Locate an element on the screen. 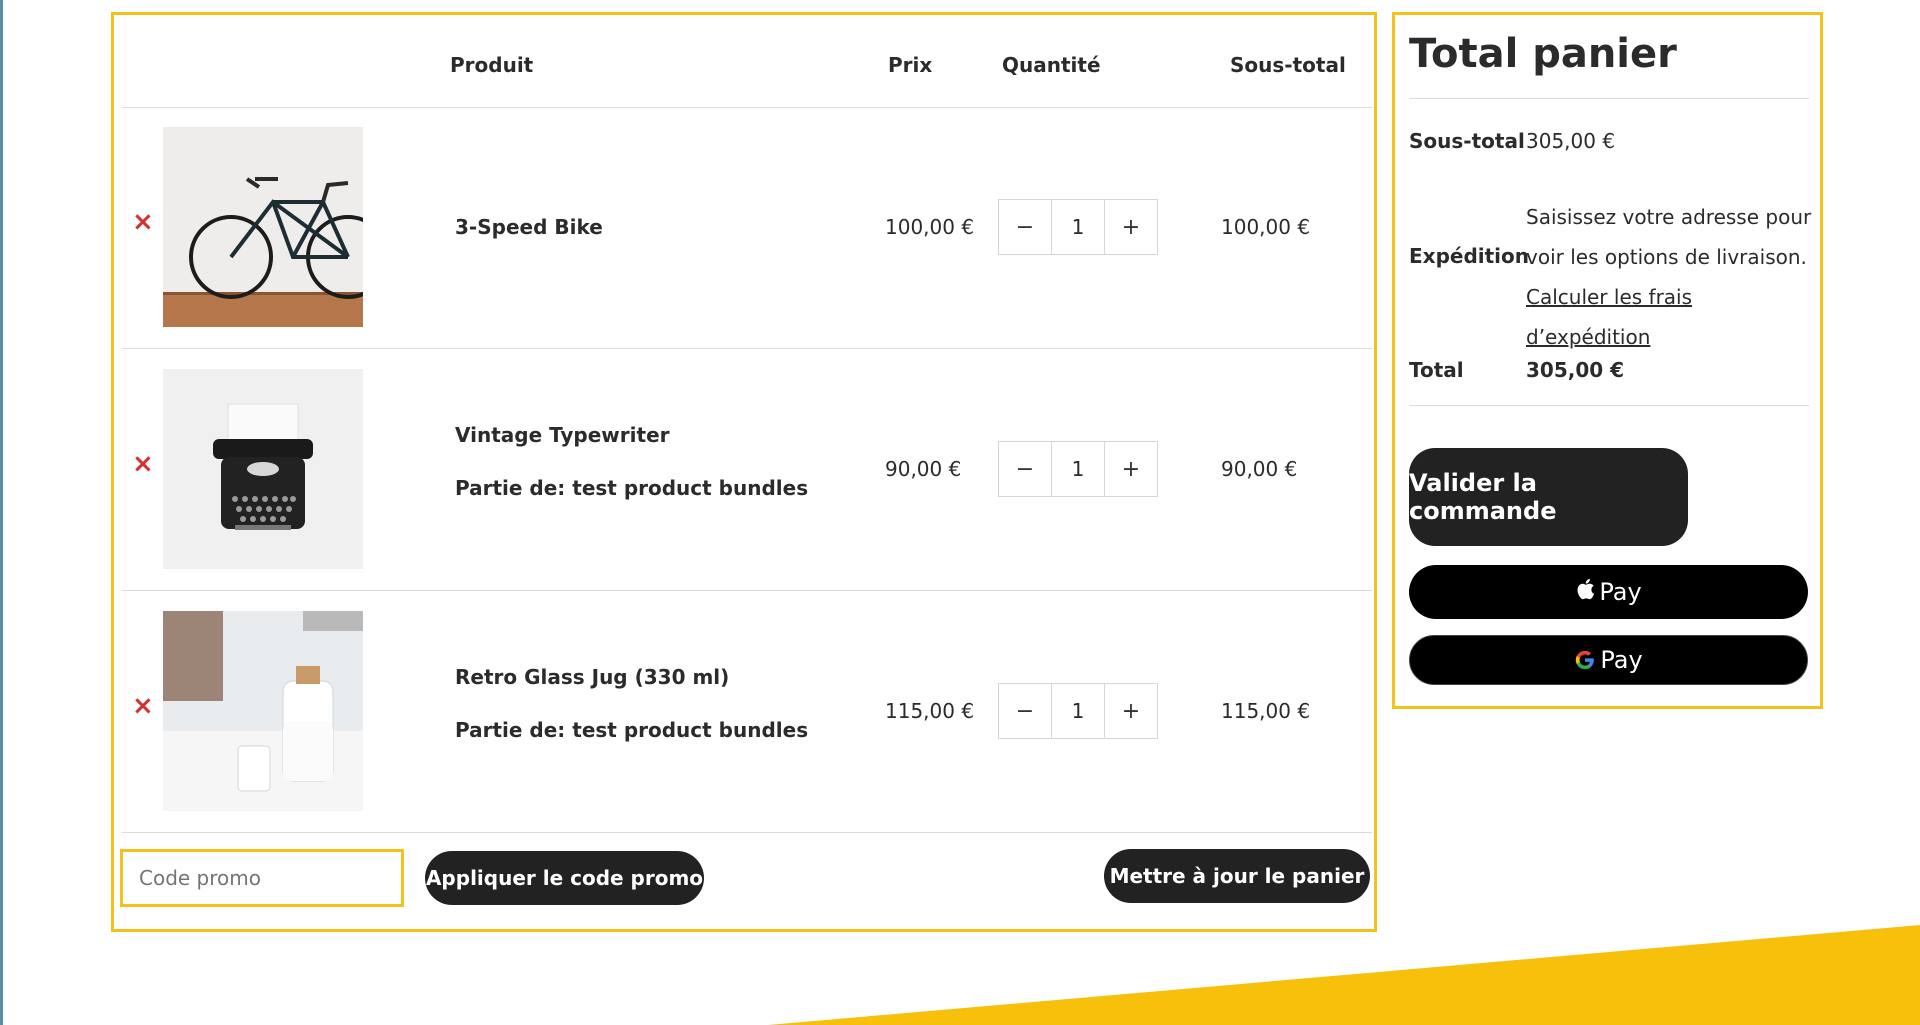 Image resolution: width=1920 pixels, height=1025 pixels. apple-pay-button: Pay is located at coordinates (1608, 592).